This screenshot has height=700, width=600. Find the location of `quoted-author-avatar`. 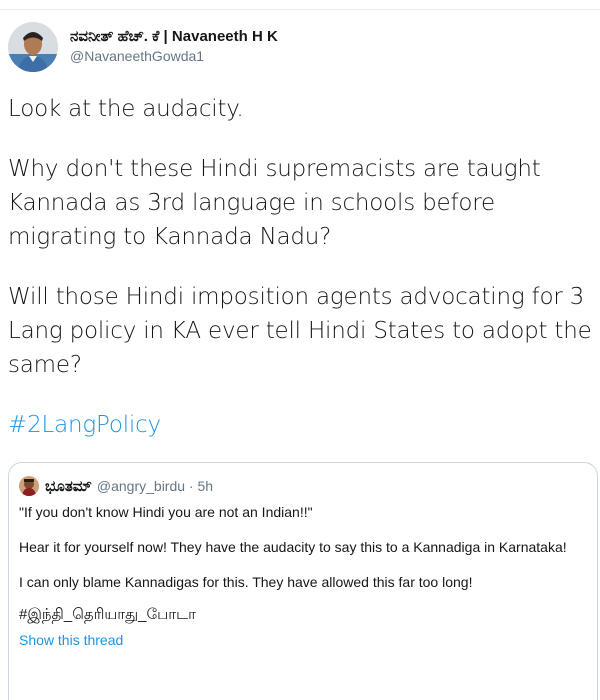

quoted-author-avatar is located at coordinates (29, 486).